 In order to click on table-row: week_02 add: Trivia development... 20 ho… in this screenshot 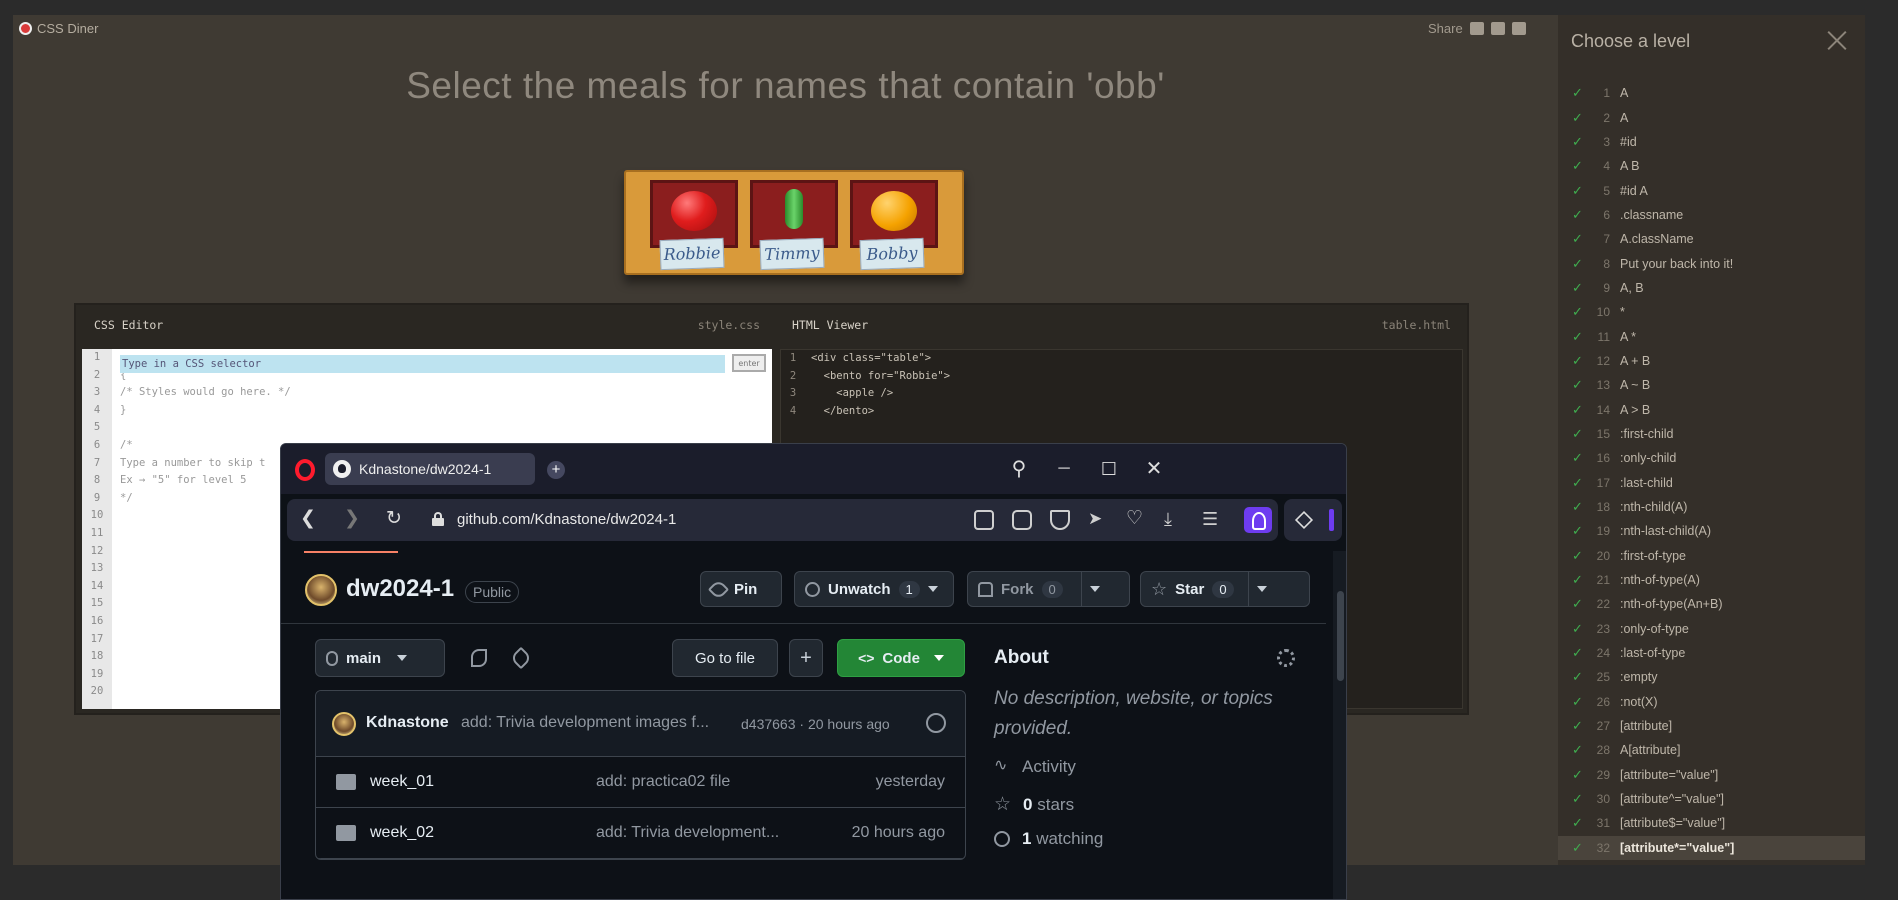, I will do `click(640, 833)`.